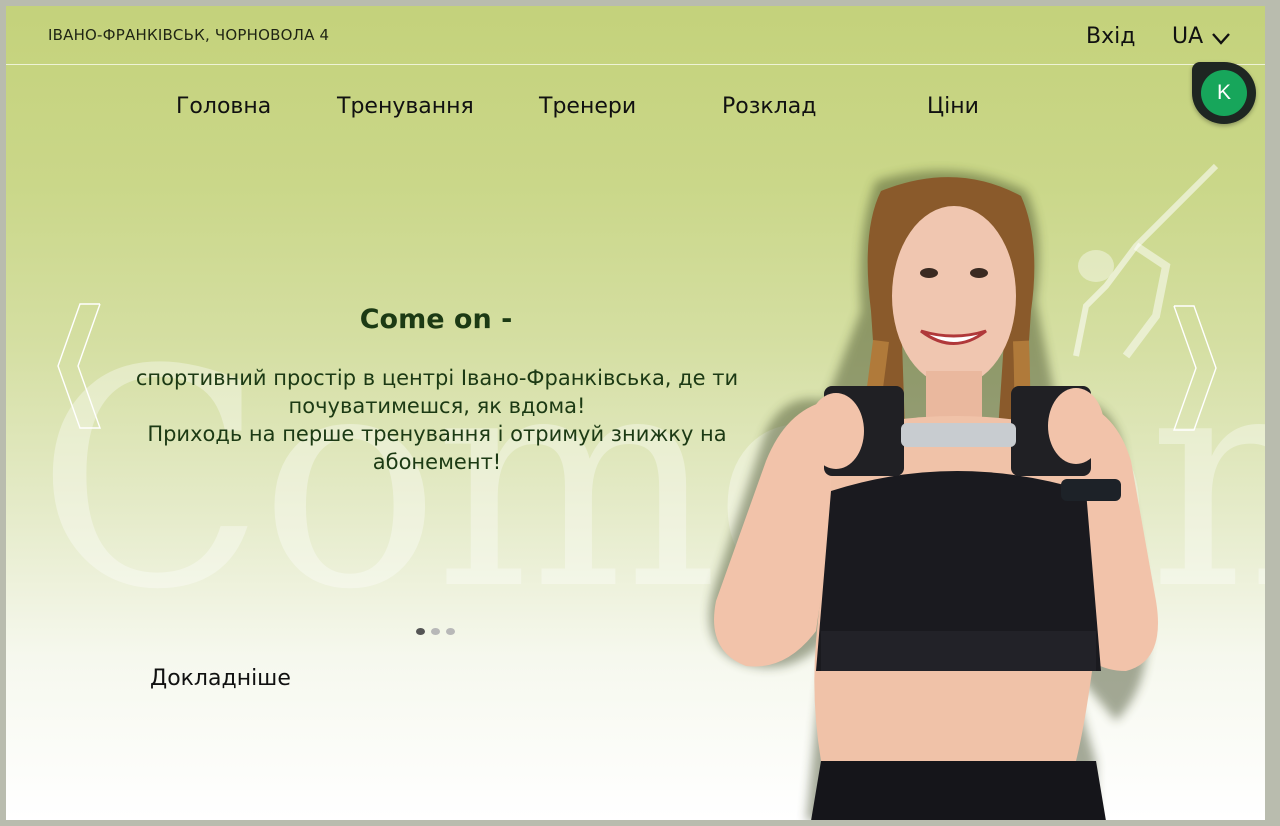 The image size is (1280, 826). Describe the element at coordinates (587, 106) in the screenshot. I see `nav-item-trainers: Тренери` at that location.